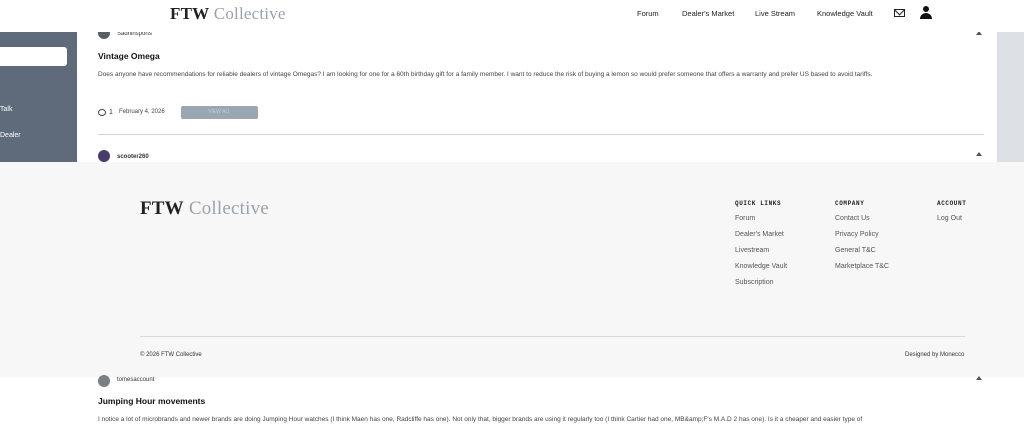 The image size is (1024, 433). Describe the element at coordinates (552, 336) in the screenshot. I see `footer-divider` at that location.